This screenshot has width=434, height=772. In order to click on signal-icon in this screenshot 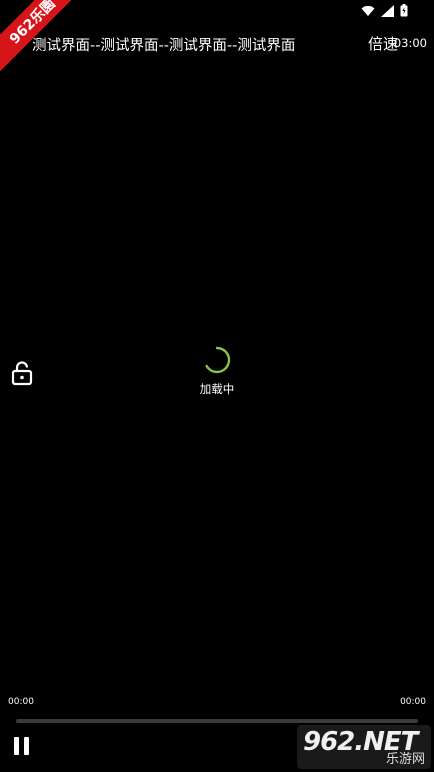, I will do `click(387, 10)`.